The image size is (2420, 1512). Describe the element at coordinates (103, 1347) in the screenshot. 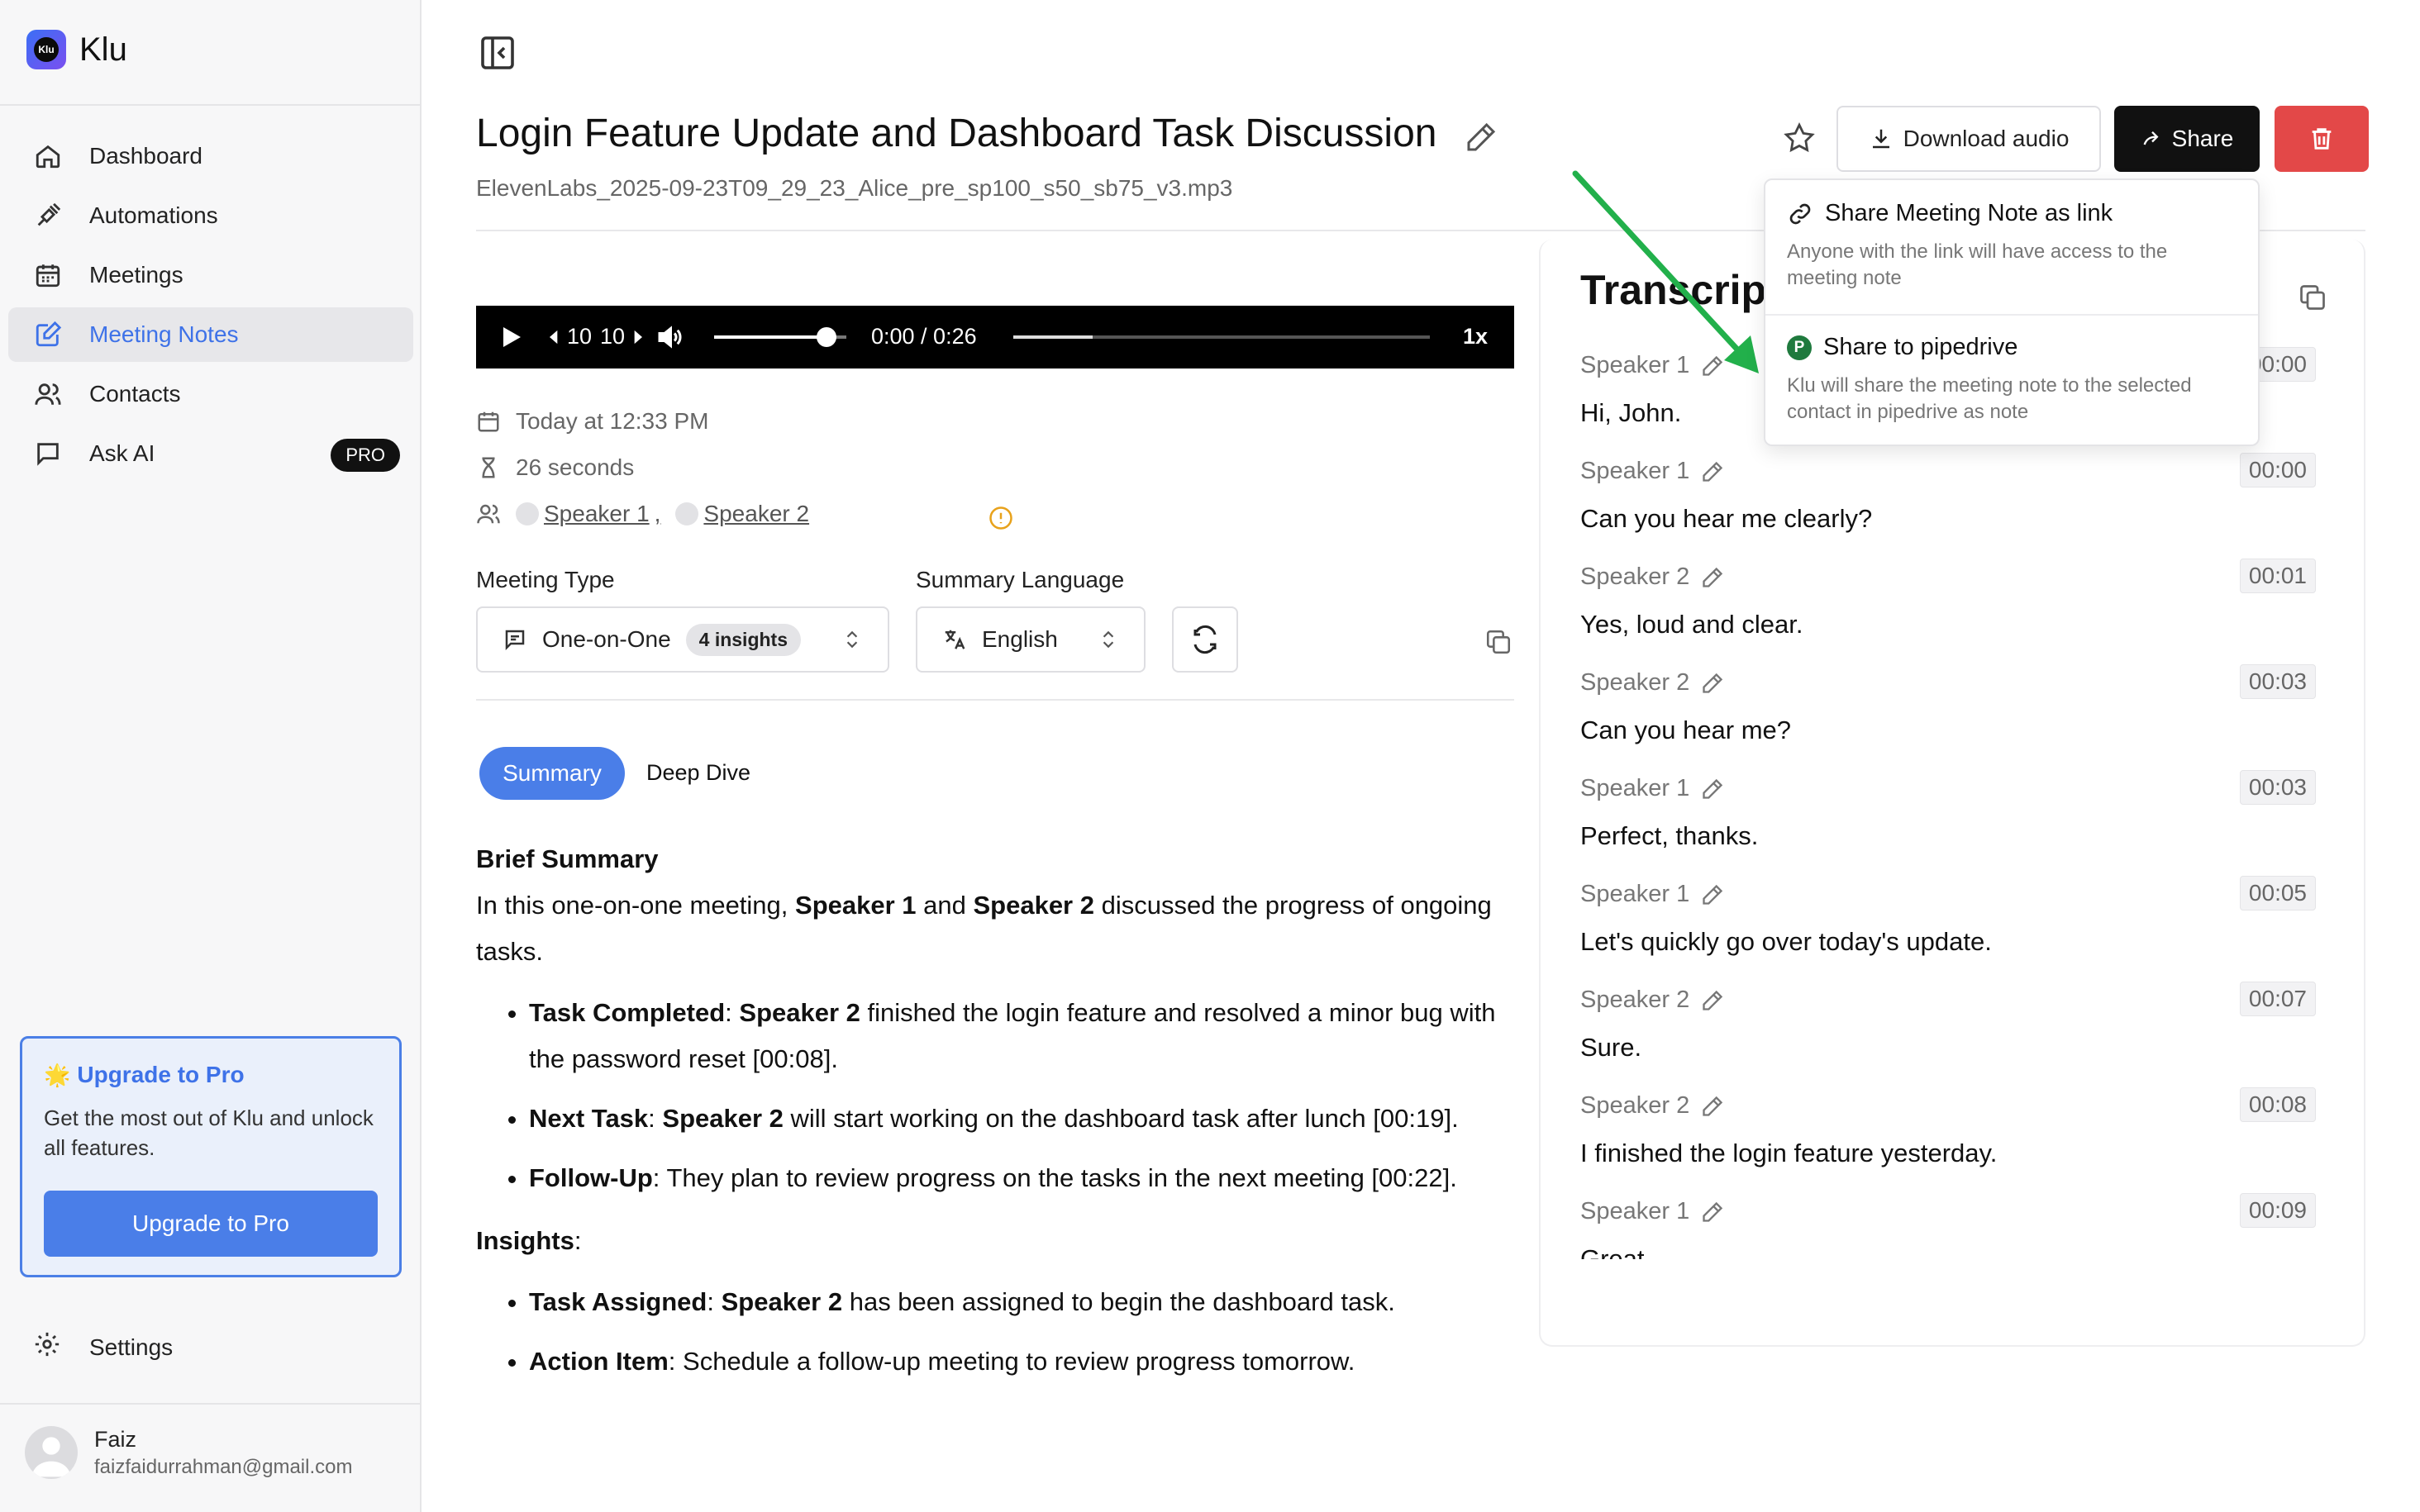

I see `sidebar-item-settings: Settings` at that location.